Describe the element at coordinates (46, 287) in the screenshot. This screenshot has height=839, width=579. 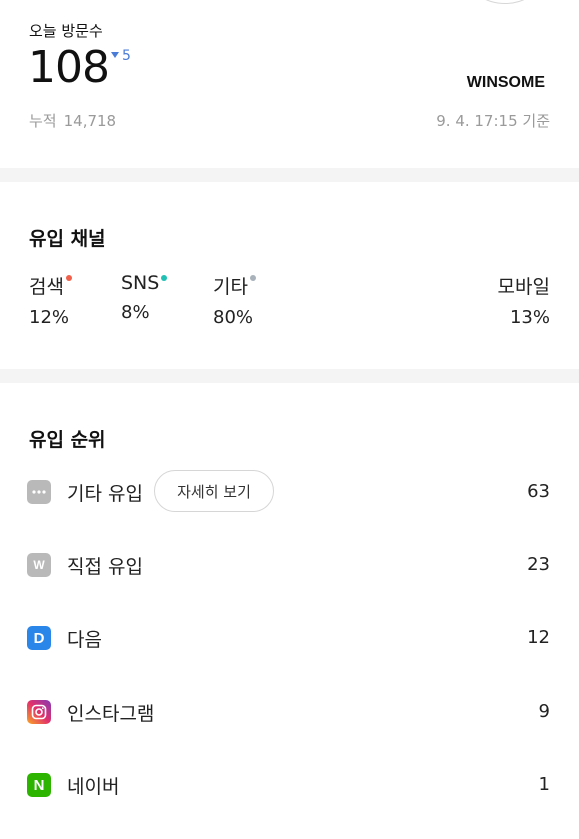
I see `channel-search-label: 검색` at that location.